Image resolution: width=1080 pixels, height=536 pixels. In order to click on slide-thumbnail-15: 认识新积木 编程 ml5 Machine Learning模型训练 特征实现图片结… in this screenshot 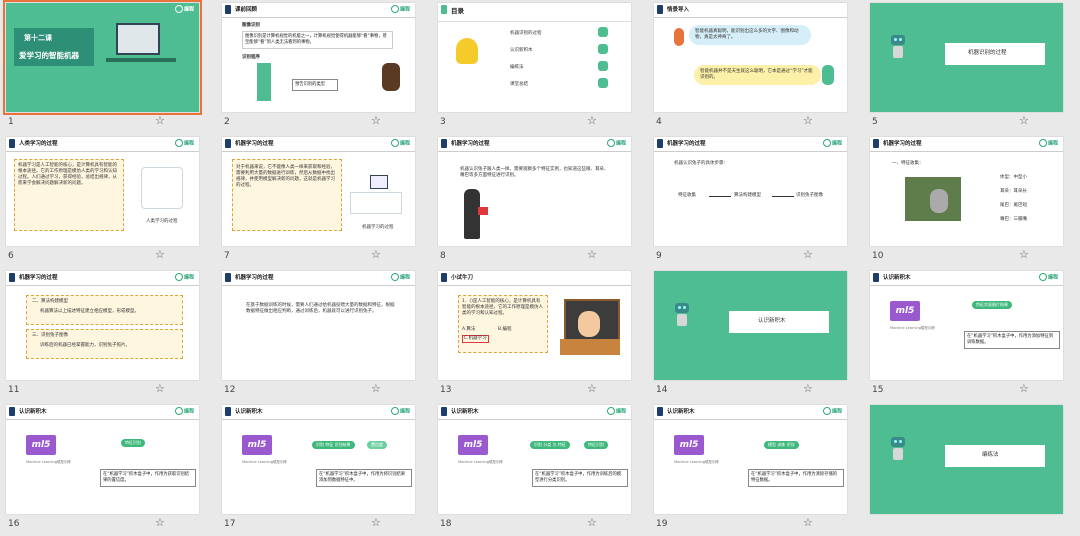, I will do `click(972, 335)`.